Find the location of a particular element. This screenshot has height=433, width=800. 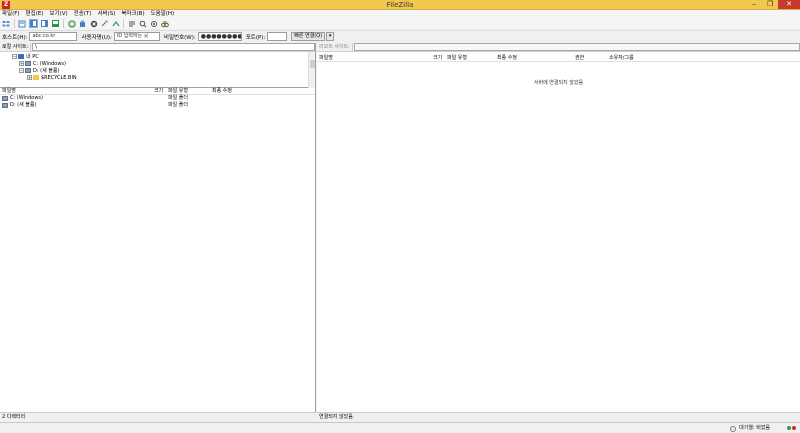

tree-node-pc: − 내 PC is located at coordinates (25, 56).